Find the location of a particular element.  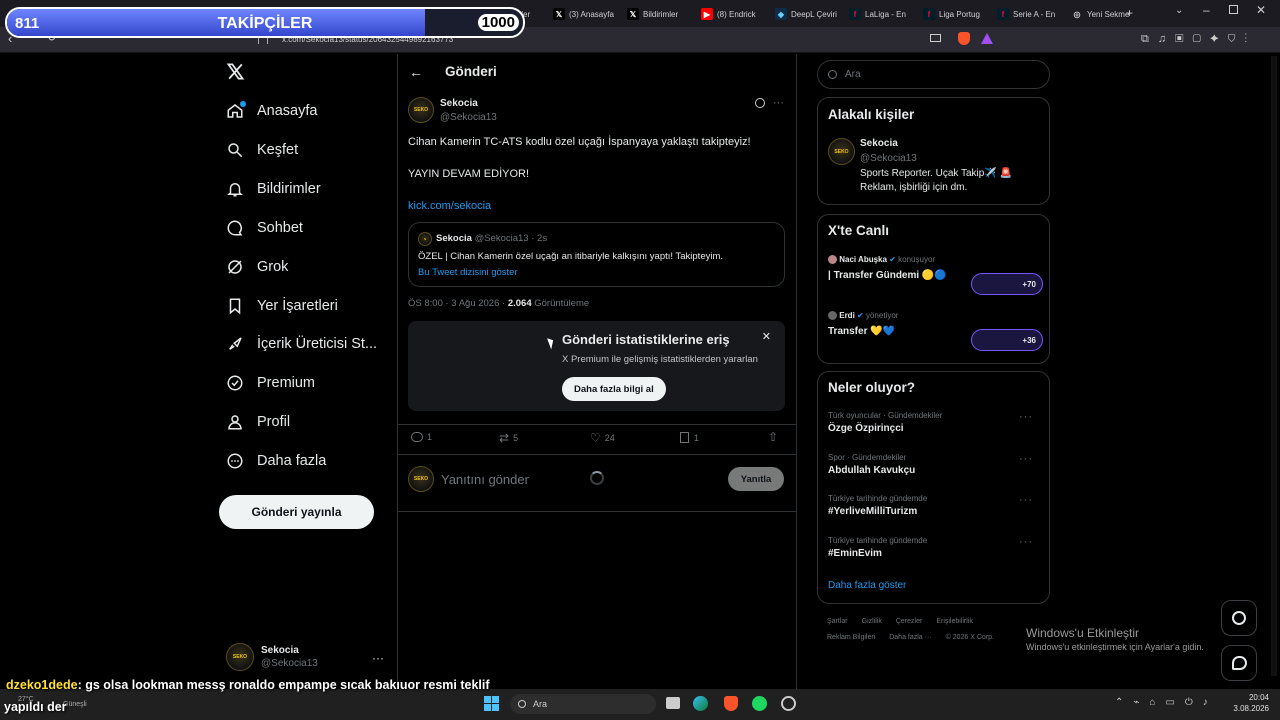

post-button: Gönderi yayınla is located at coordinates (296, 512).